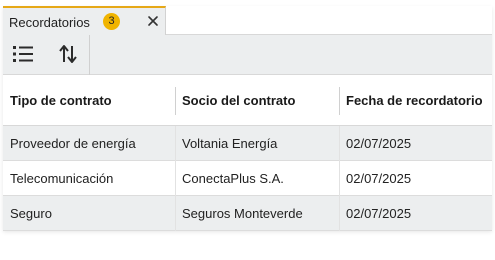 The height and width of the screenshot is (260, 495). I want to click on cell-socio: Seguros Monteverde, so click(242, 213).